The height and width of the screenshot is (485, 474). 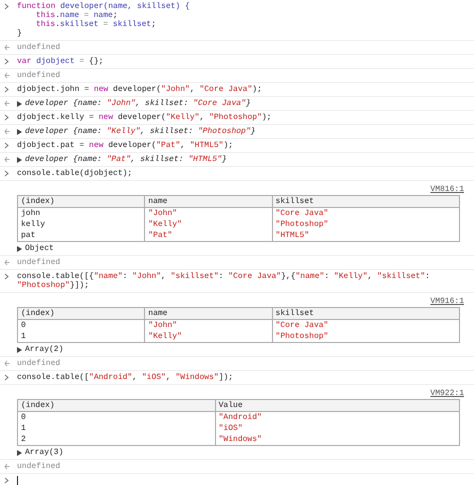 What do you see at coordinates (144, 117) in the screenshot?
I see `code-line: djobject.kelly = new developer("Kelly", "Photoshop");` at bounding box center [144, 117].